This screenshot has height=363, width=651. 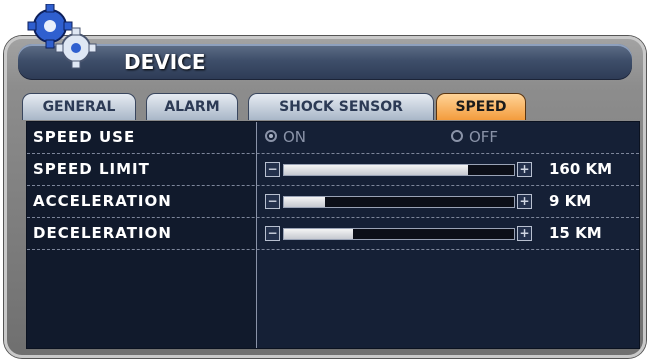 I want to click on speed-use-on-radio: ON, so click(x=285, y=137).